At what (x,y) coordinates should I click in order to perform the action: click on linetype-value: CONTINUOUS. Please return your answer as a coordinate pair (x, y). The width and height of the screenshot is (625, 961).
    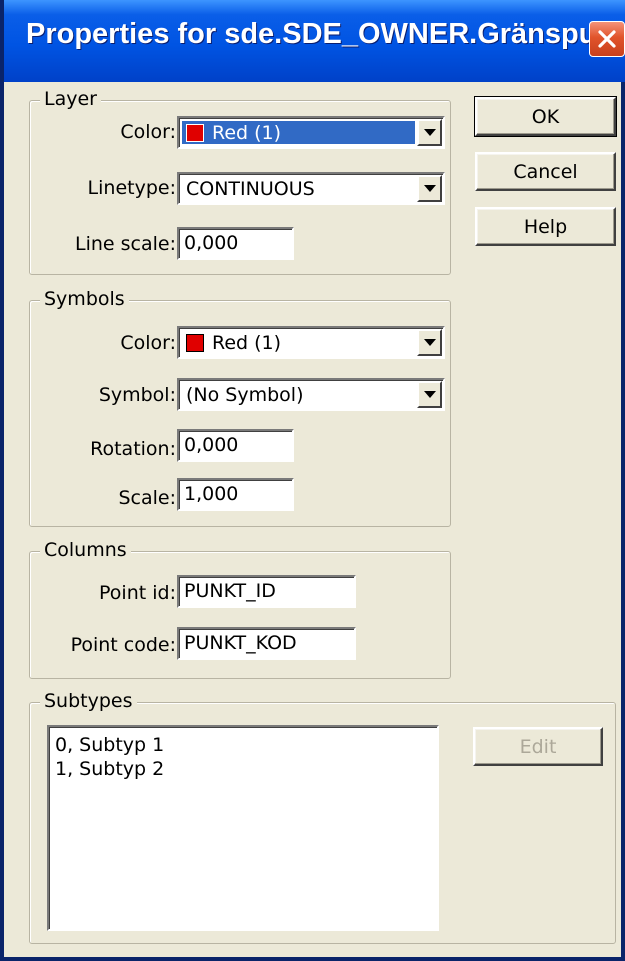
    Looking at the image, I should click on (298, 188).